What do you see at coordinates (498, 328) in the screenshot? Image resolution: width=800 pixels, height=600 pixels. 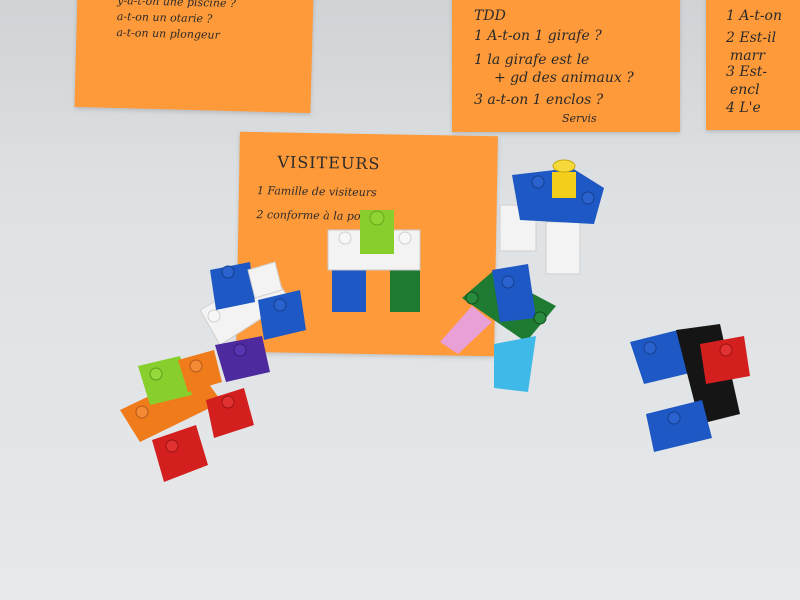 I see `lego-figure-green-cyan` at bounding box center [498, 328].